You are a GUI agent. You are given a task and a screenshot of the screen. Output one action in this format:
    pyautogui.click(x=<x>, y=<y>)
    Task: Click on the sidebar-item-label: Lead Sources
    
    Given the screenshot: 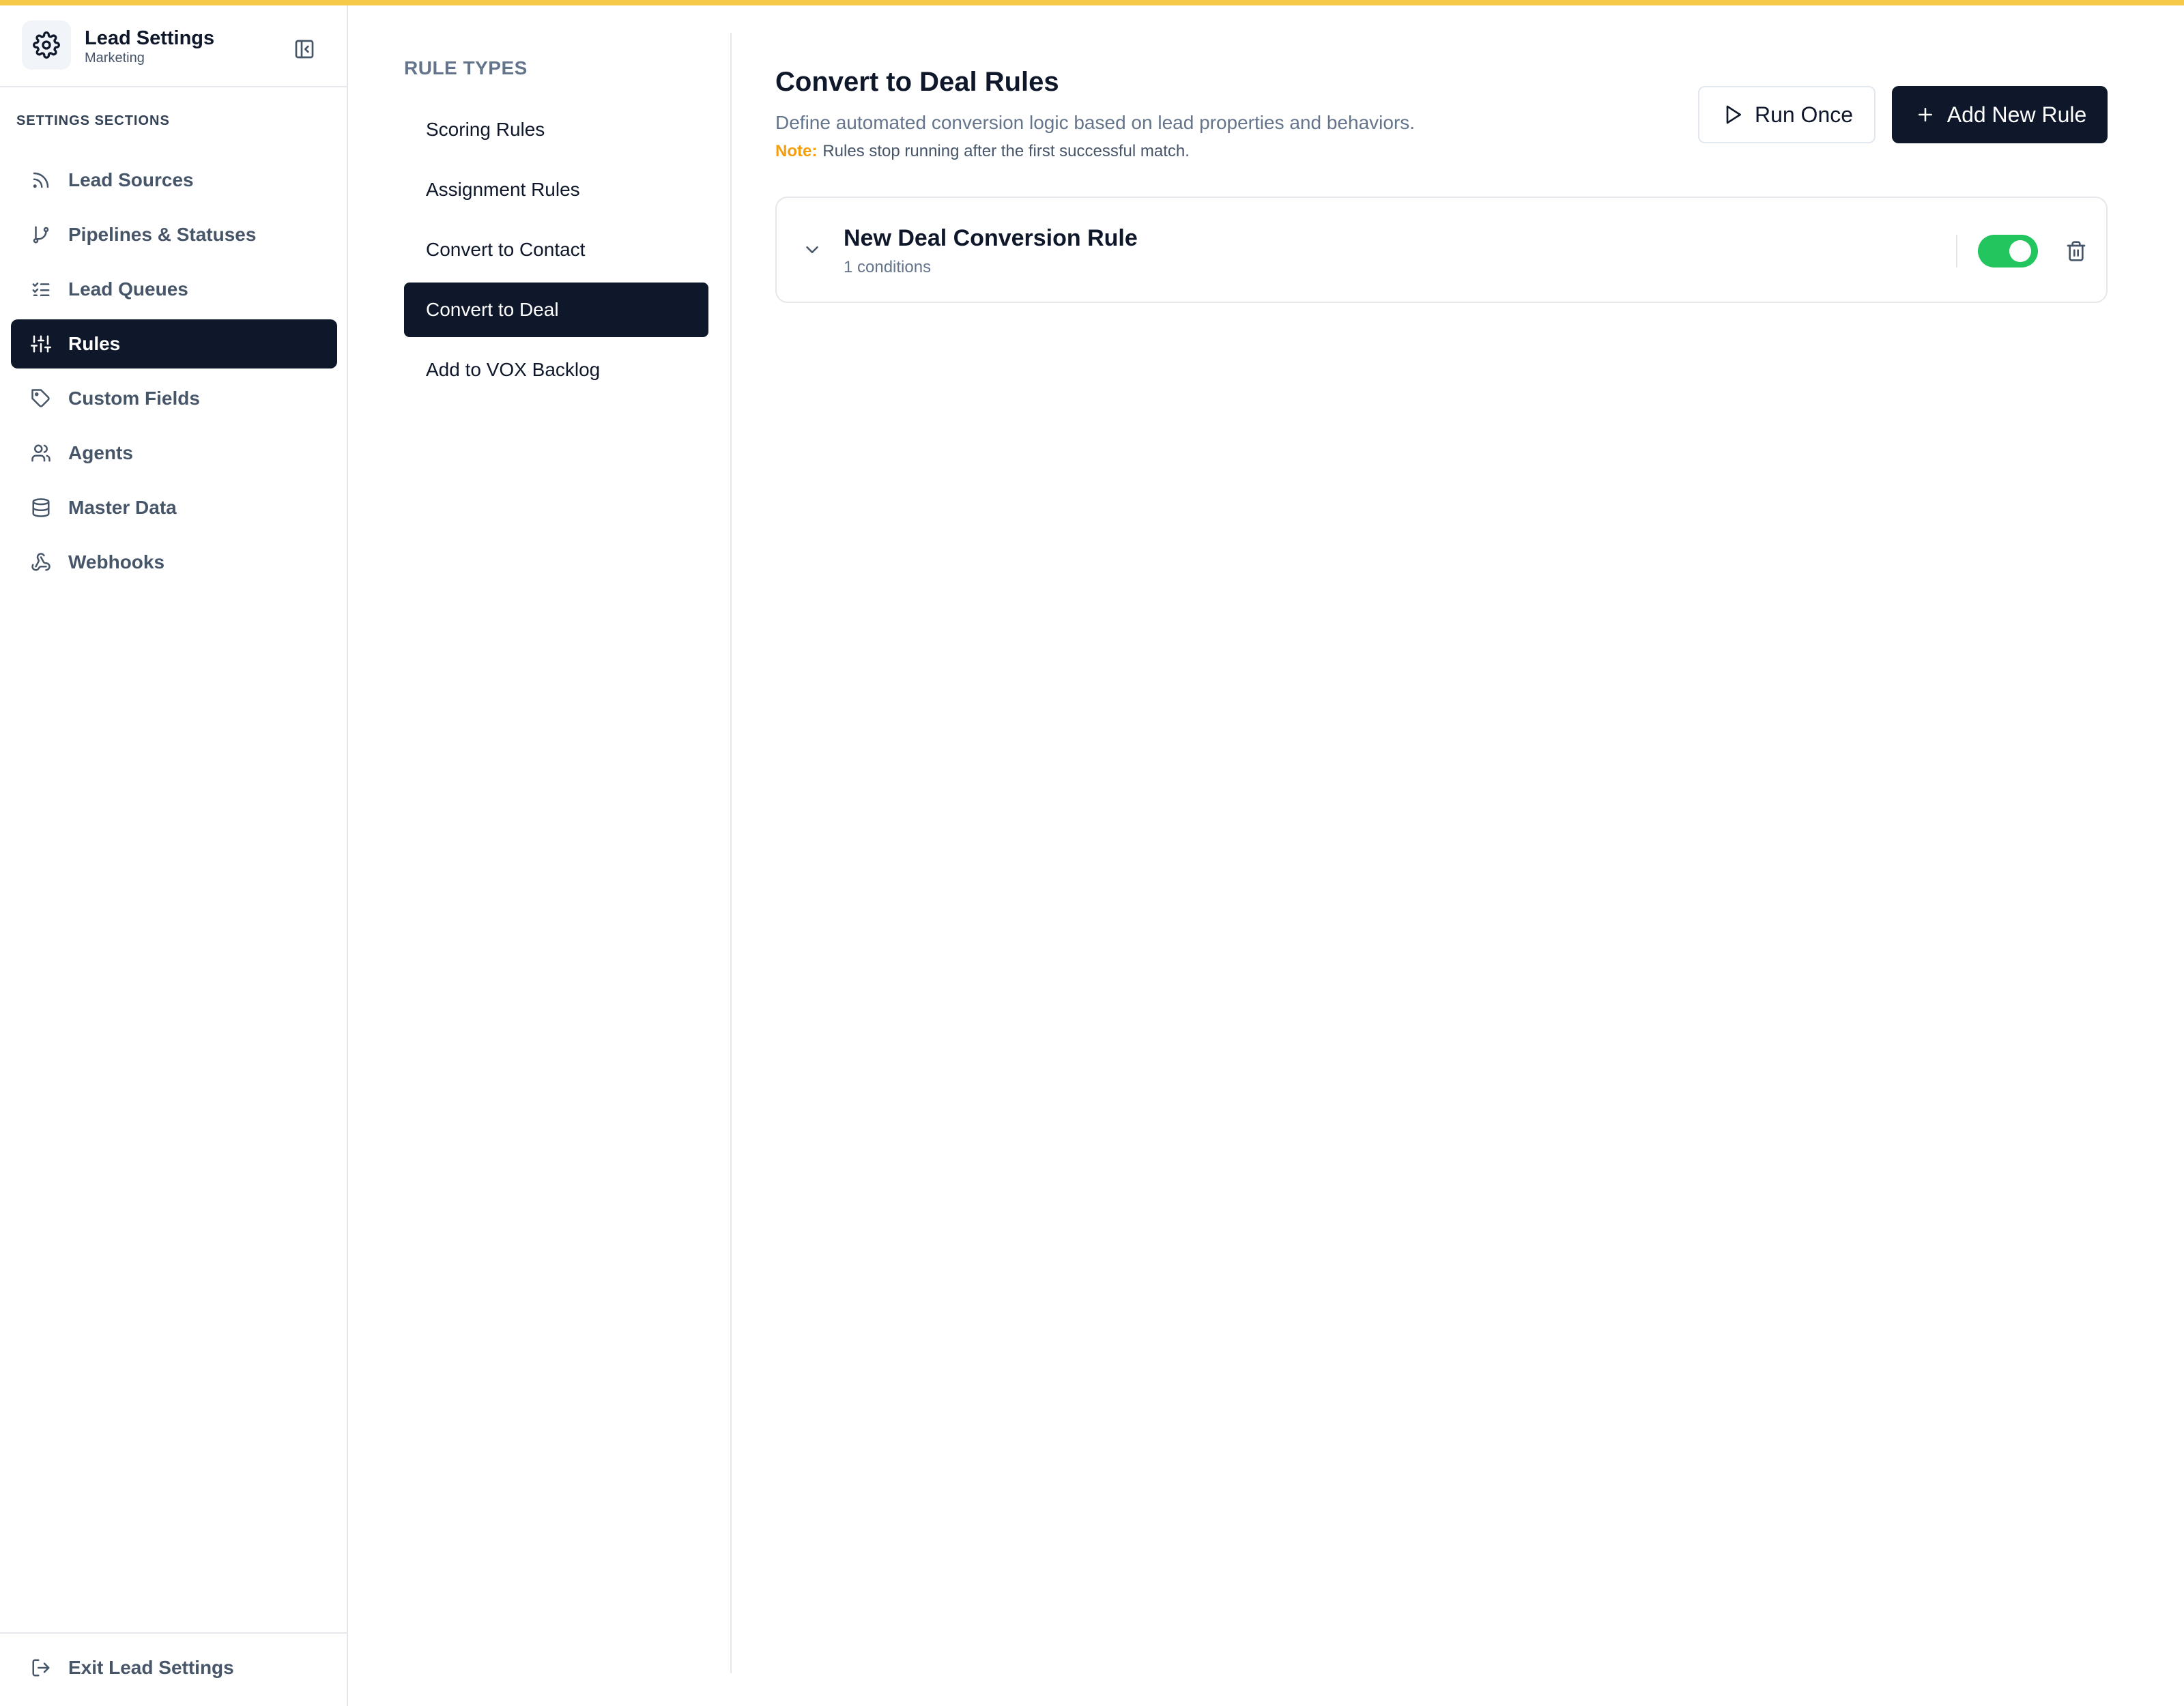 What is the action you would take?
    pyautogui.click(x=131, y=179)
    